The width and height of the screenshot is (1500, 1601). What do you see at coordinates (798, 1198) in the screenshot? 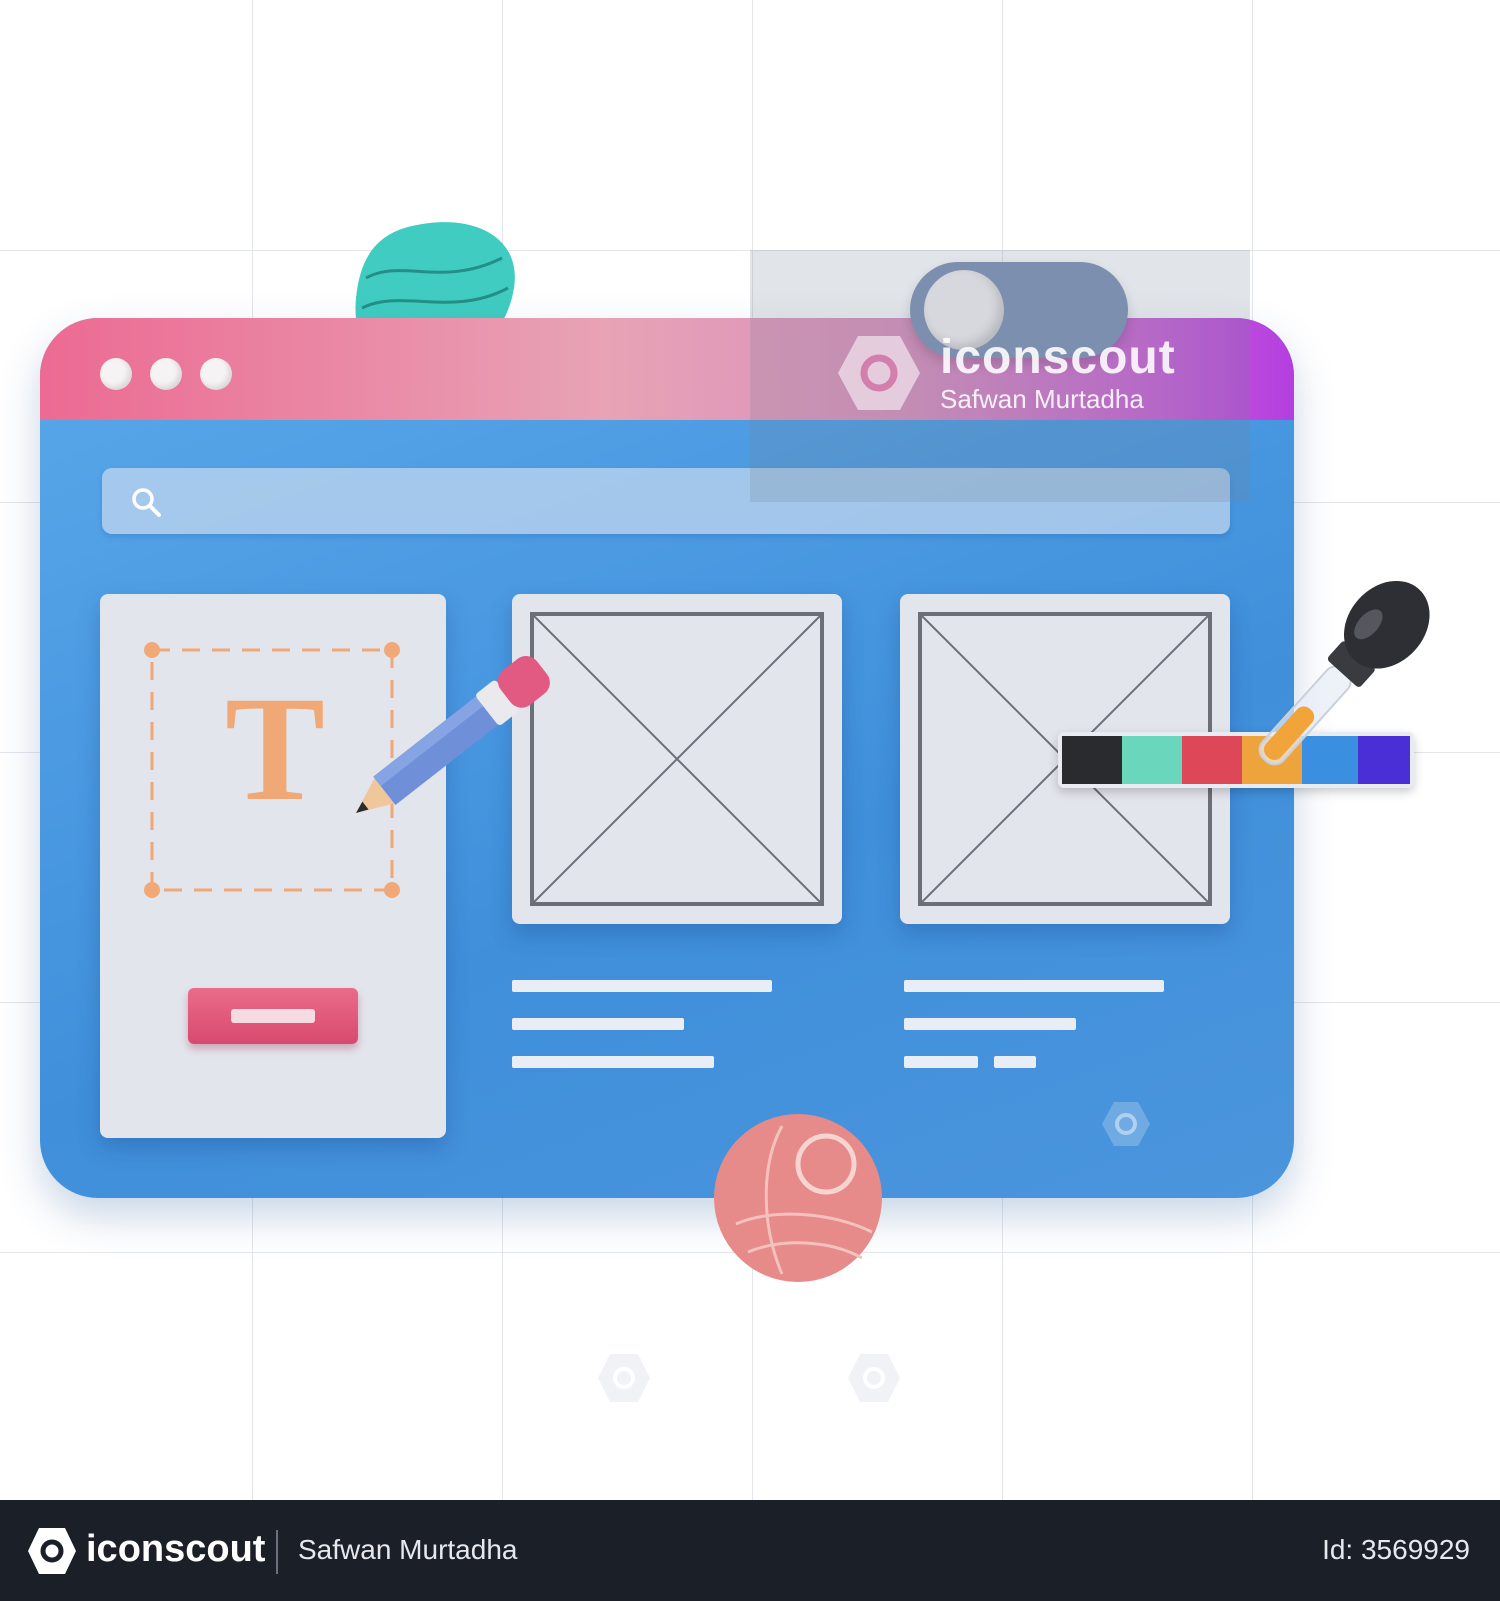
I see `pink-sphere-decoration` at bounding box center [798, 1198].